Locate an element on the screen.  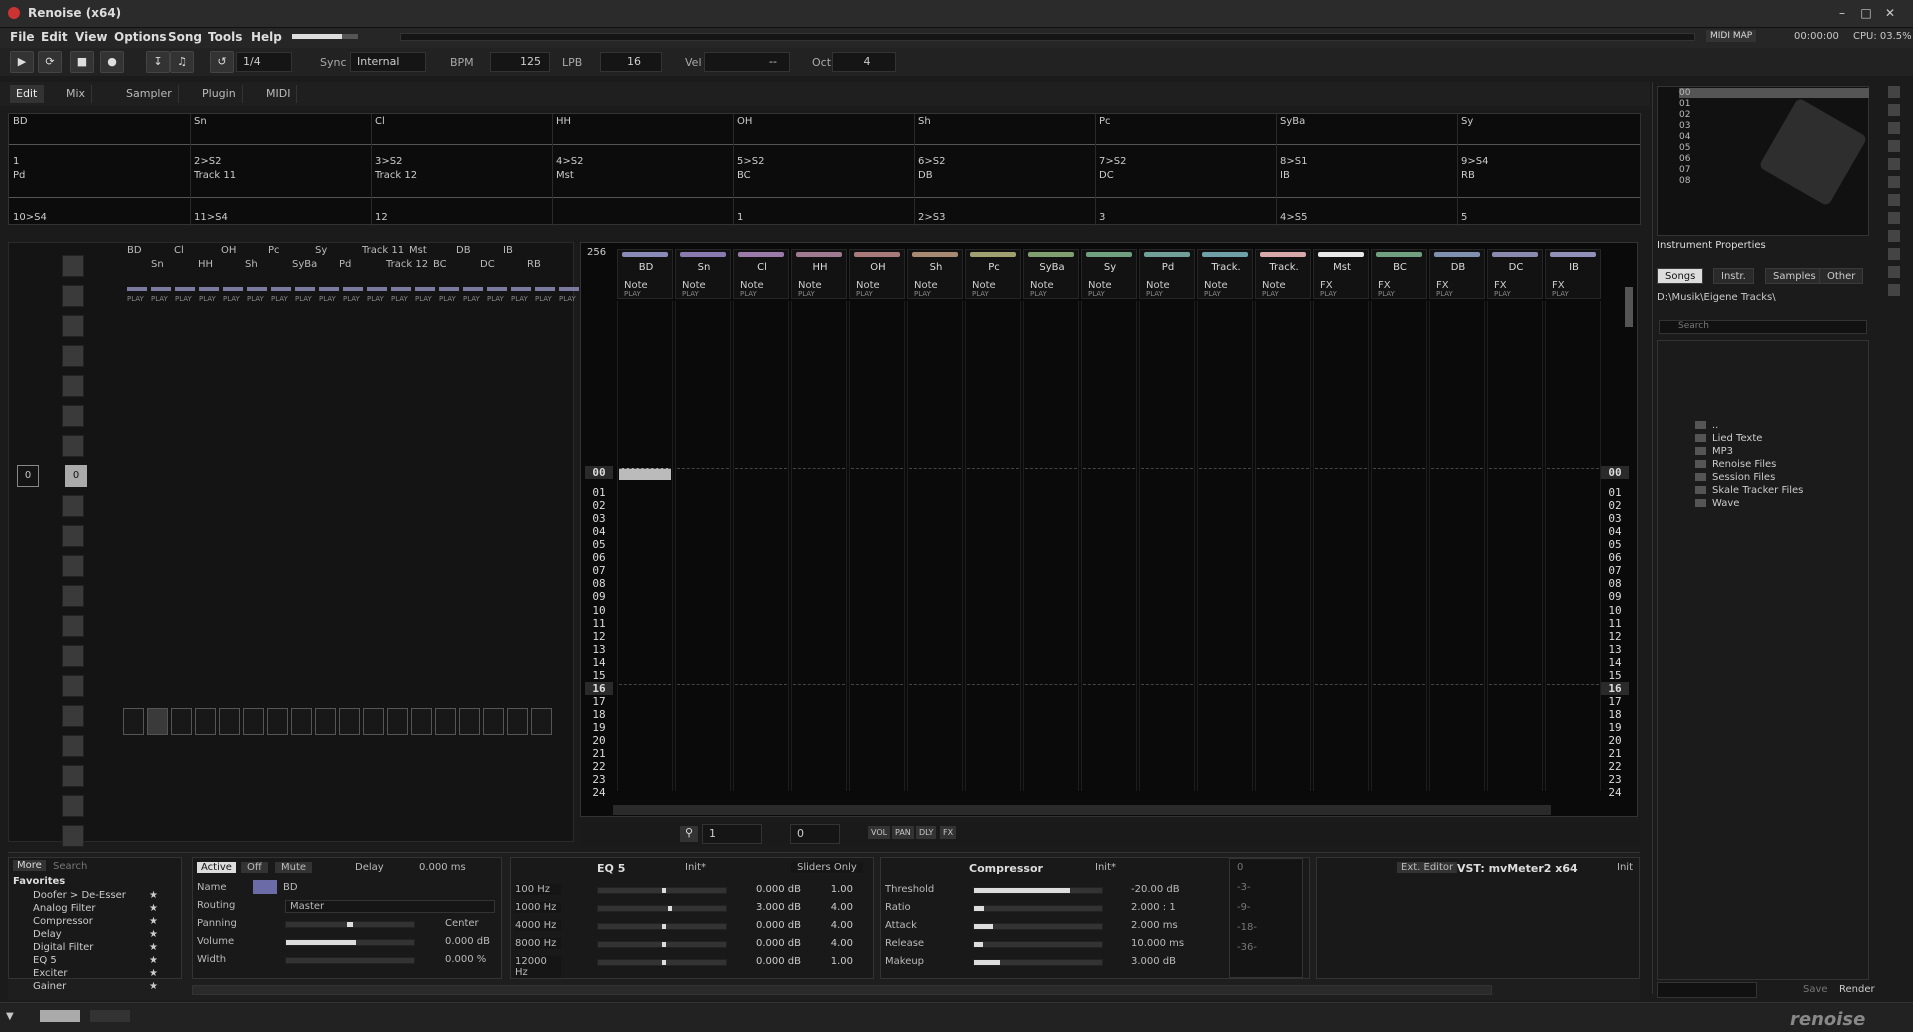
track-header: Sh Note PLAY is located at coordinates (935, 274).